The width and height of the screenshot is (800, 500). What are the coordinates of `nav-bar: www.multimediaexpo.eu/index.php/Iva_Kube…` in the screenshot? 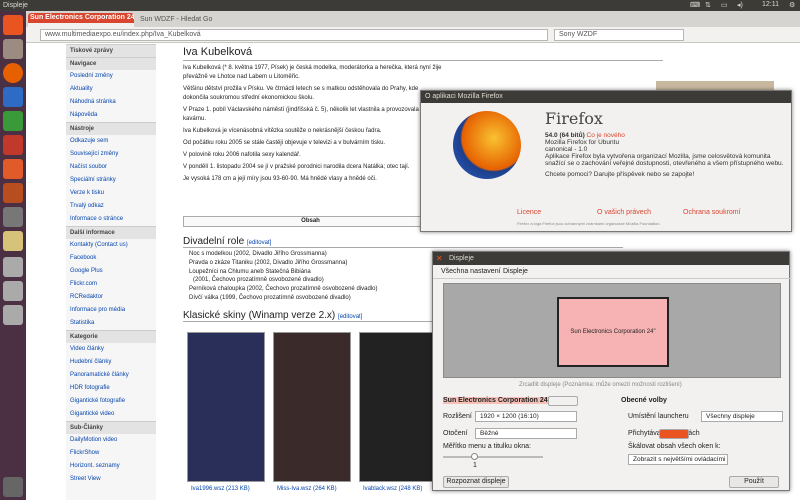 It's located at (413, 35).